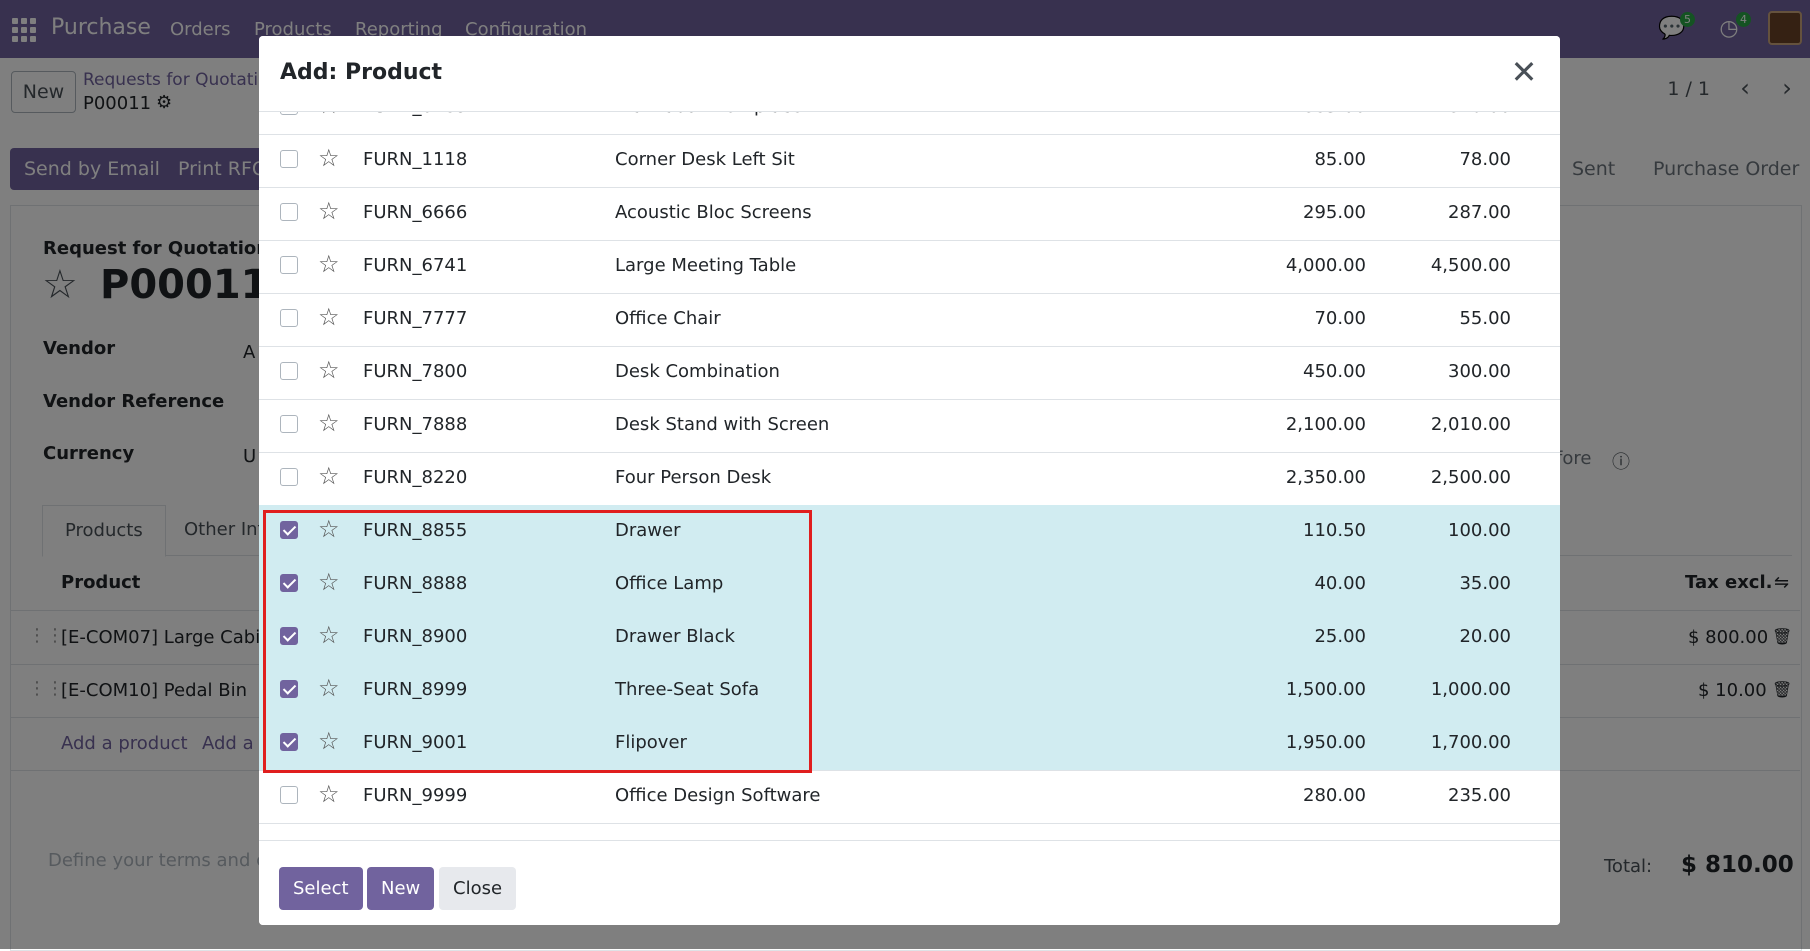 The height and width of the screenshot is (951, 1810). What do you see at coordinates (1524, 72) in the screenshot?
I see `close-icon: ✕` at bounding box center [1524, 72].